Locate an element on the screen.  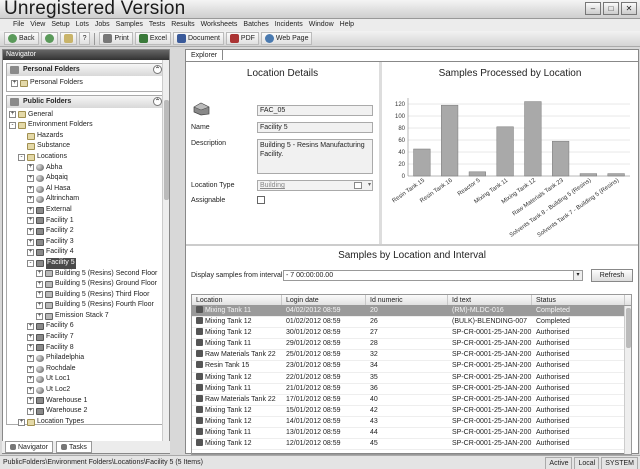
menu-item-view: View is located at coordinates (37, 25).